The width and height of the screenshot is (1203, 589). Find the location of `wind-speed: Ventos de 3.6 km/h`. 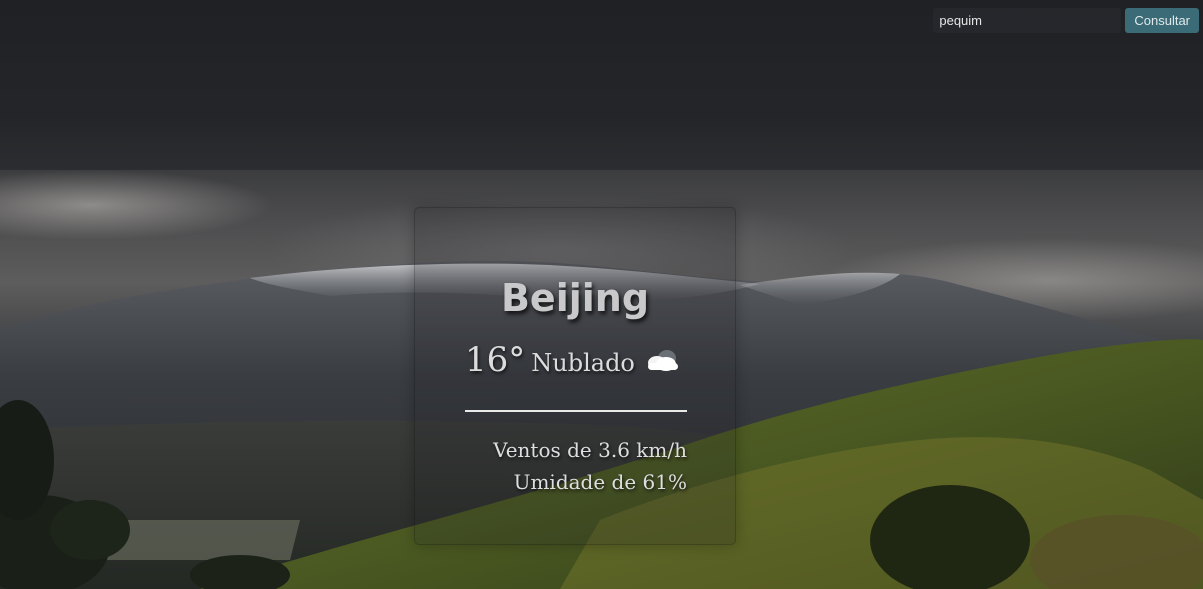

wind-speed: Ventos de 3.6 km/h is located at coordinates (590, 450).